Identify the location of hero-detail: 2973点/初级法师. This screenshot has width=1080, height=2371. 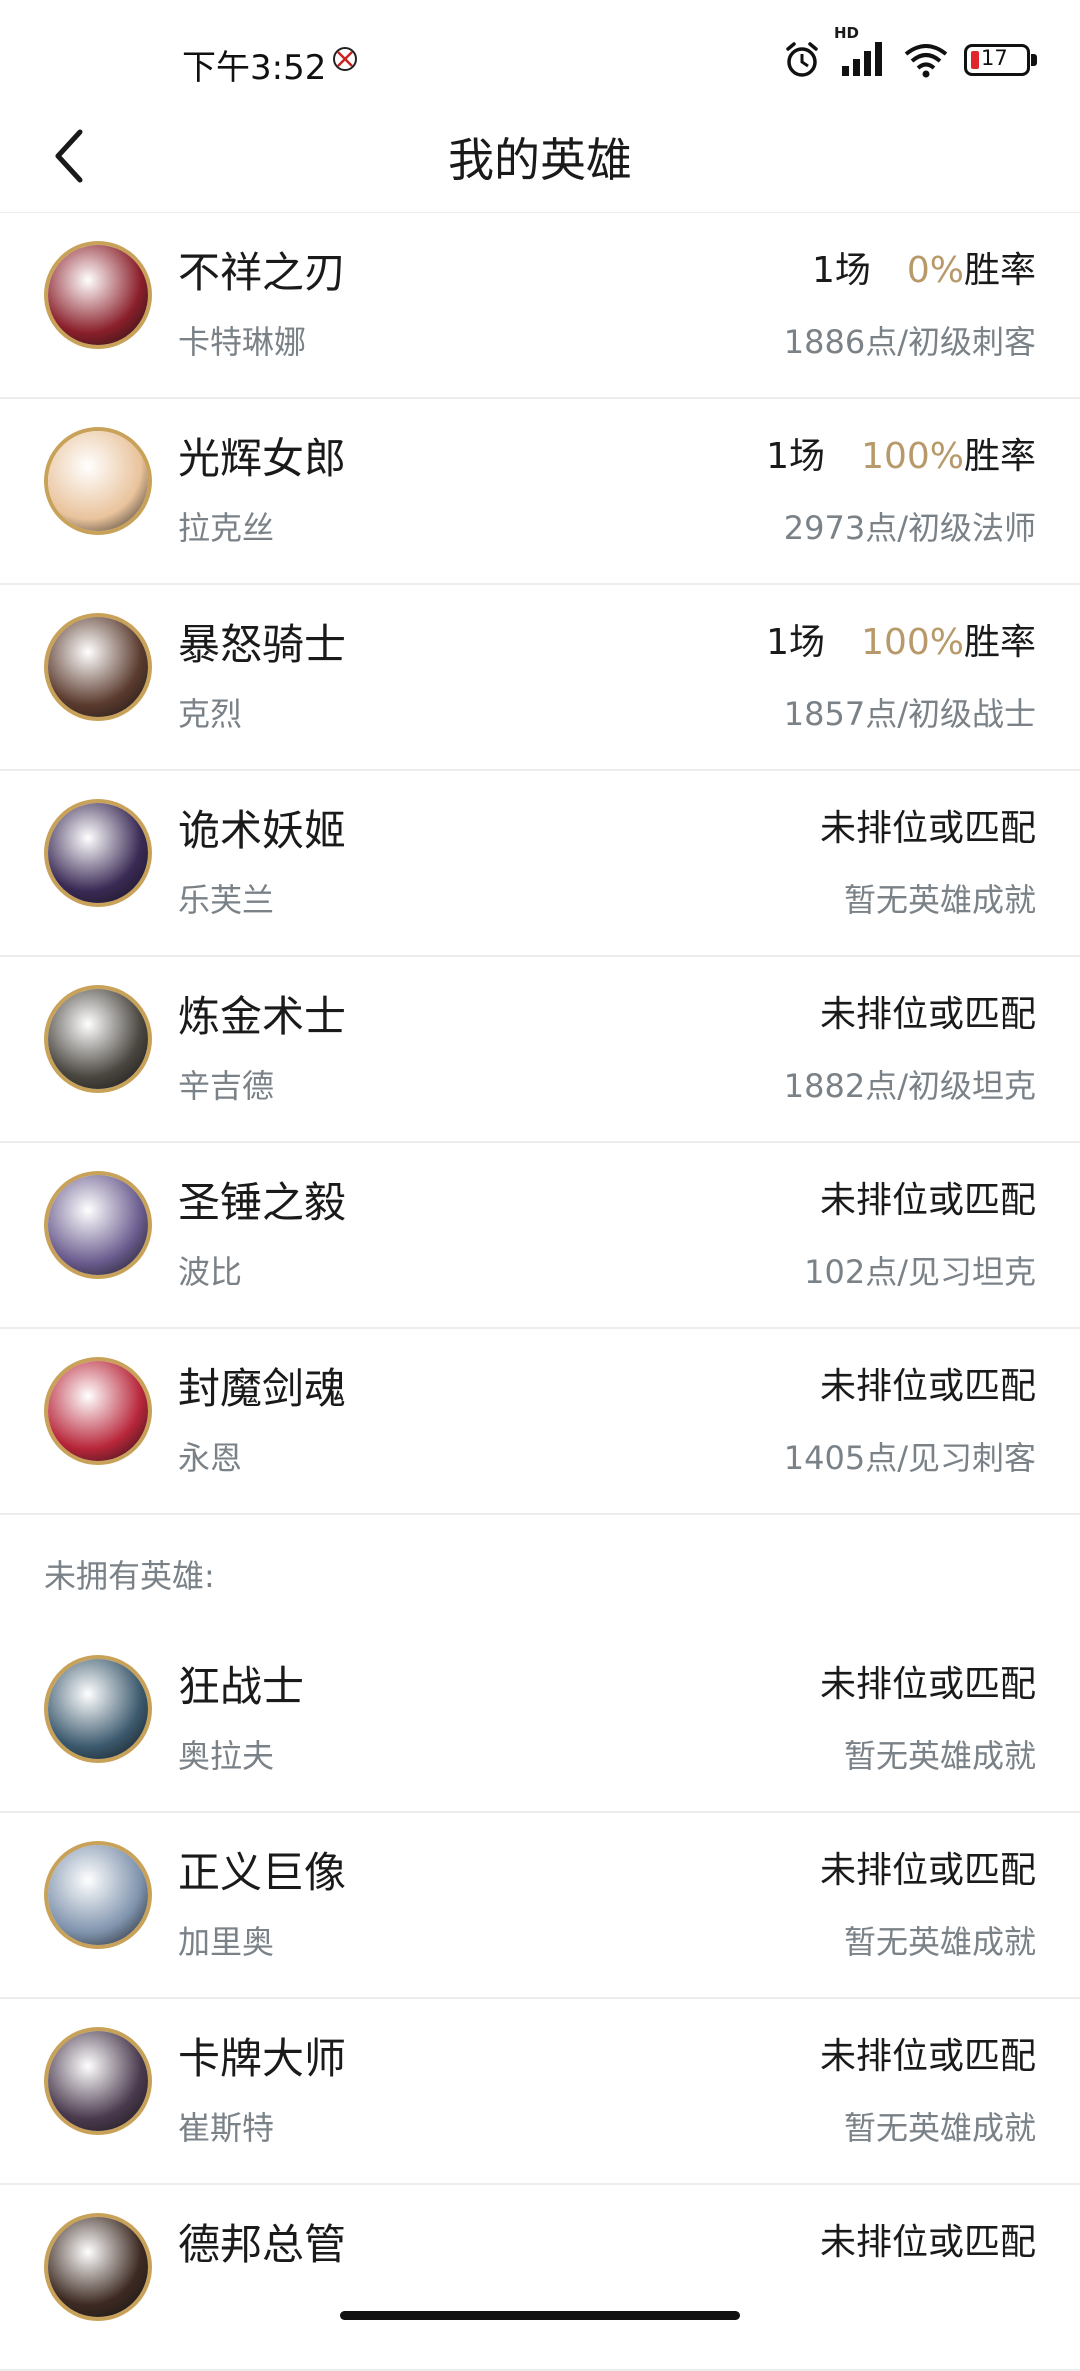
(909, 528).